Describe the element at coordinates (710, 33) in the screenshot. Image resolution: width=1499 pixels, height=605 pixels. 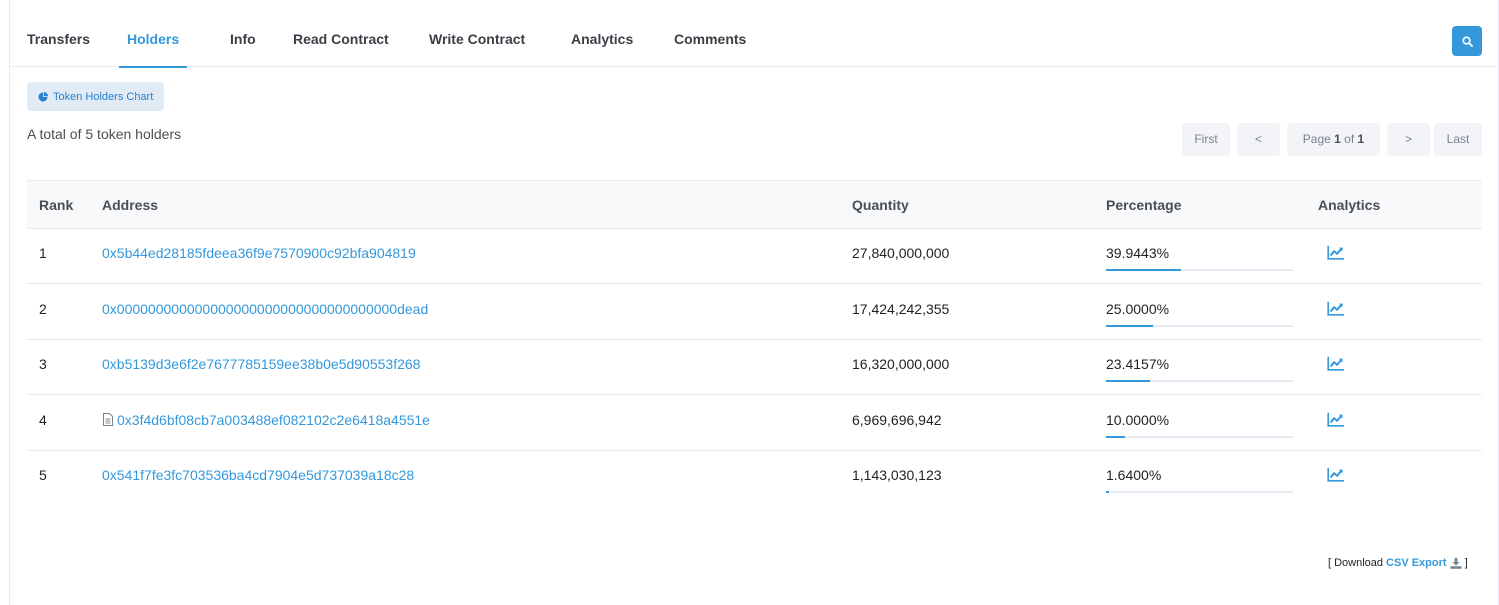
I see `tab-comments: Comments` at that location.